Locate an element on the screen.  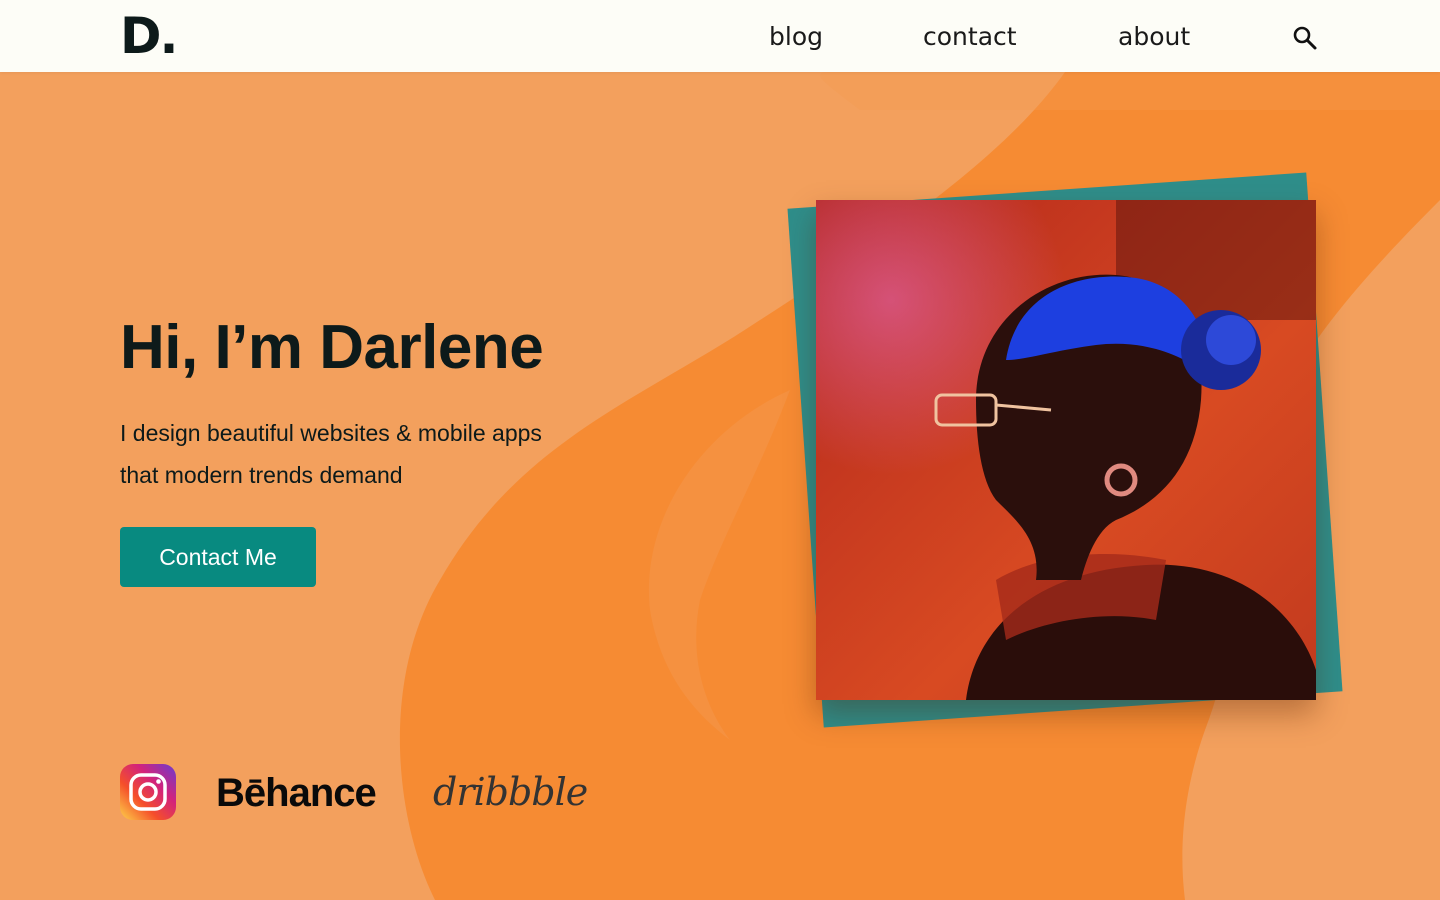
site-logo: D. is located at coordinates (149, 36).